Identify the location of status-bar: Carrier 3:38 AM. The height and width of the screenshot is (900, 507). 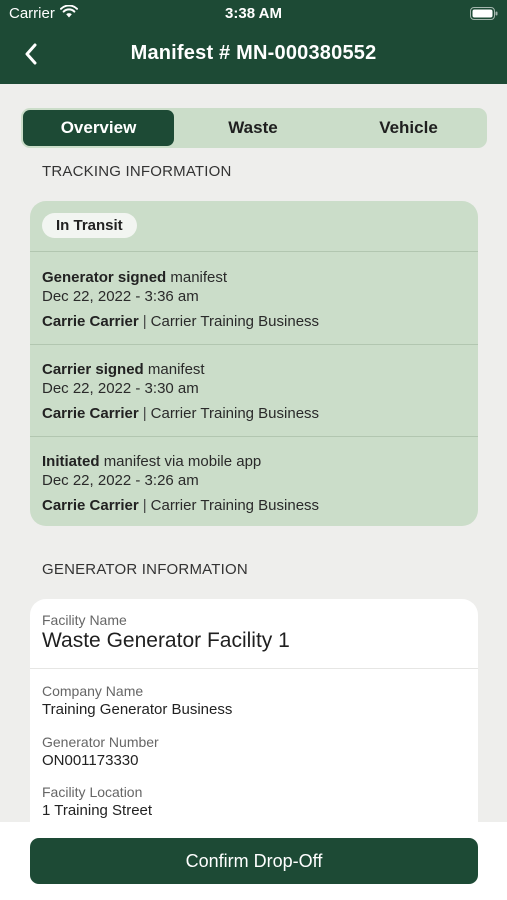
(253, 14).